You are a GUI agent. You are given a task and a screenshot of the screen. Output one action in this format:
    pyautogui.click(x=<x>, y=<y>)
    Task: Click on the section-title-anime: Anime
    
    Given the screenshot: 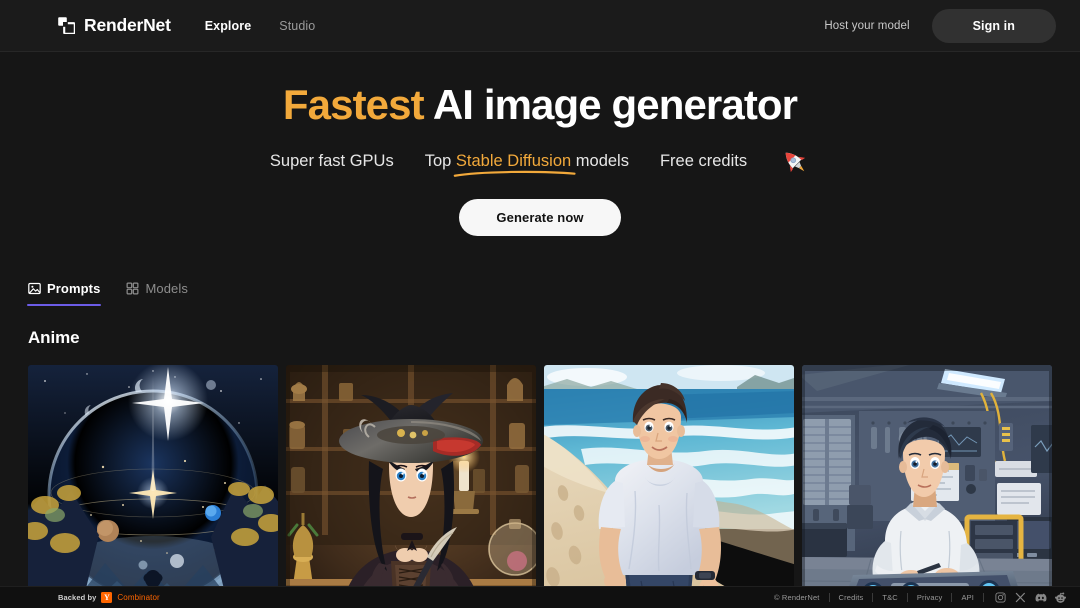 What is the action you would take?
    pyautogui.click(x=54, y=337)
    